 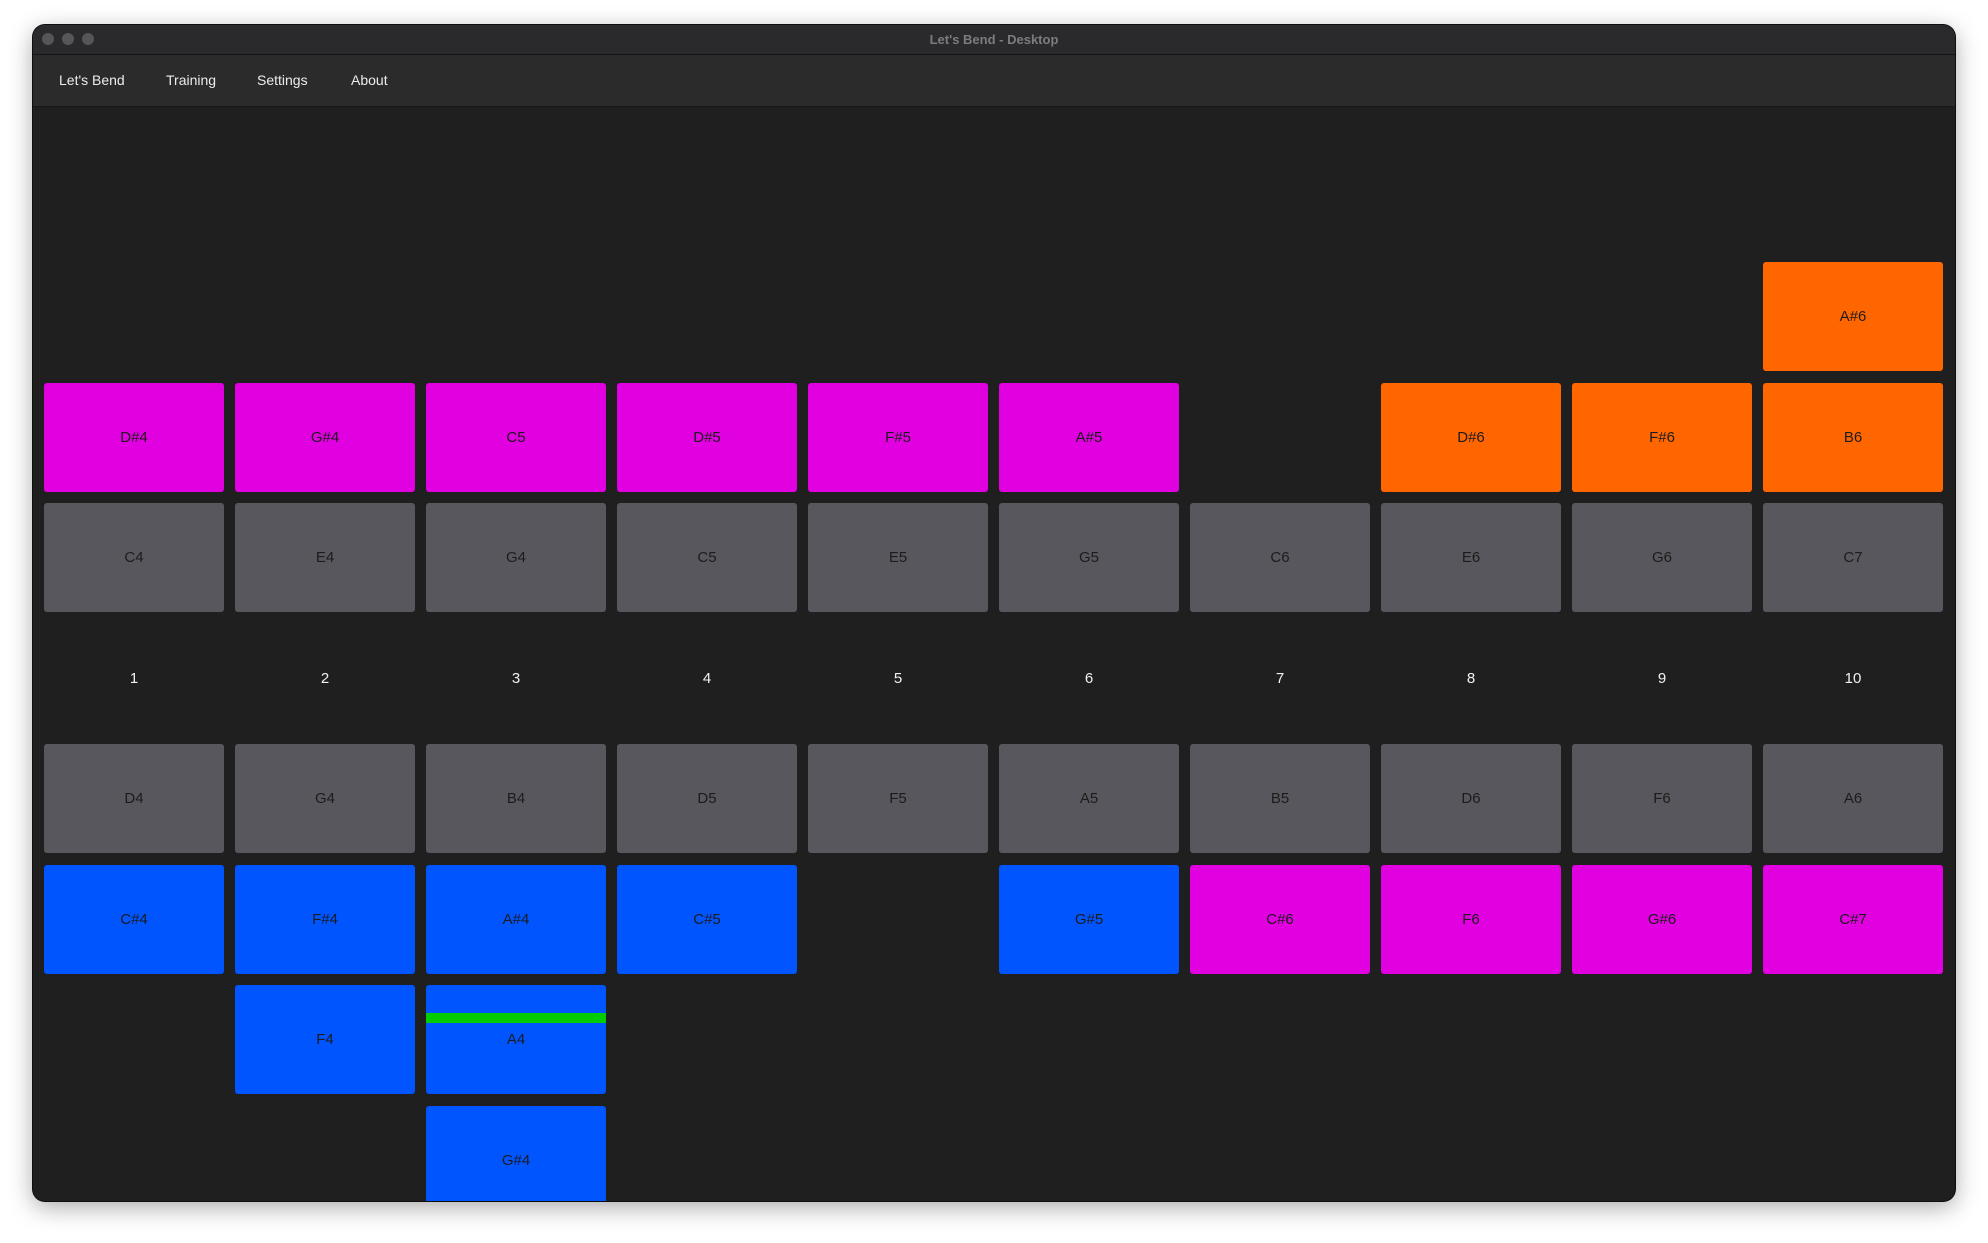 What do you see at coordinates (1471, 678) in the screenshot?
I see `hole-number-label: 8` at bounding box center [1471, 678].